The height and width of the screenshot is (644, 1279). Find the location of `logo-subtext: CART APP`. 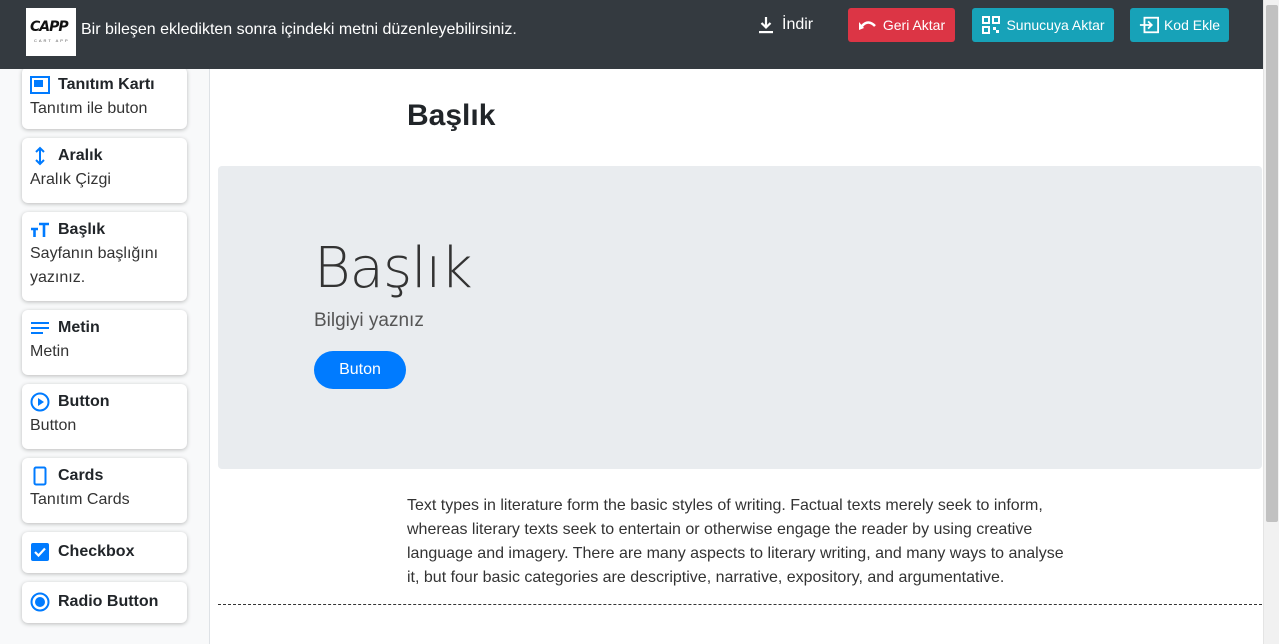

logo-subtext: CART APP is located at coordinates (52, 40).